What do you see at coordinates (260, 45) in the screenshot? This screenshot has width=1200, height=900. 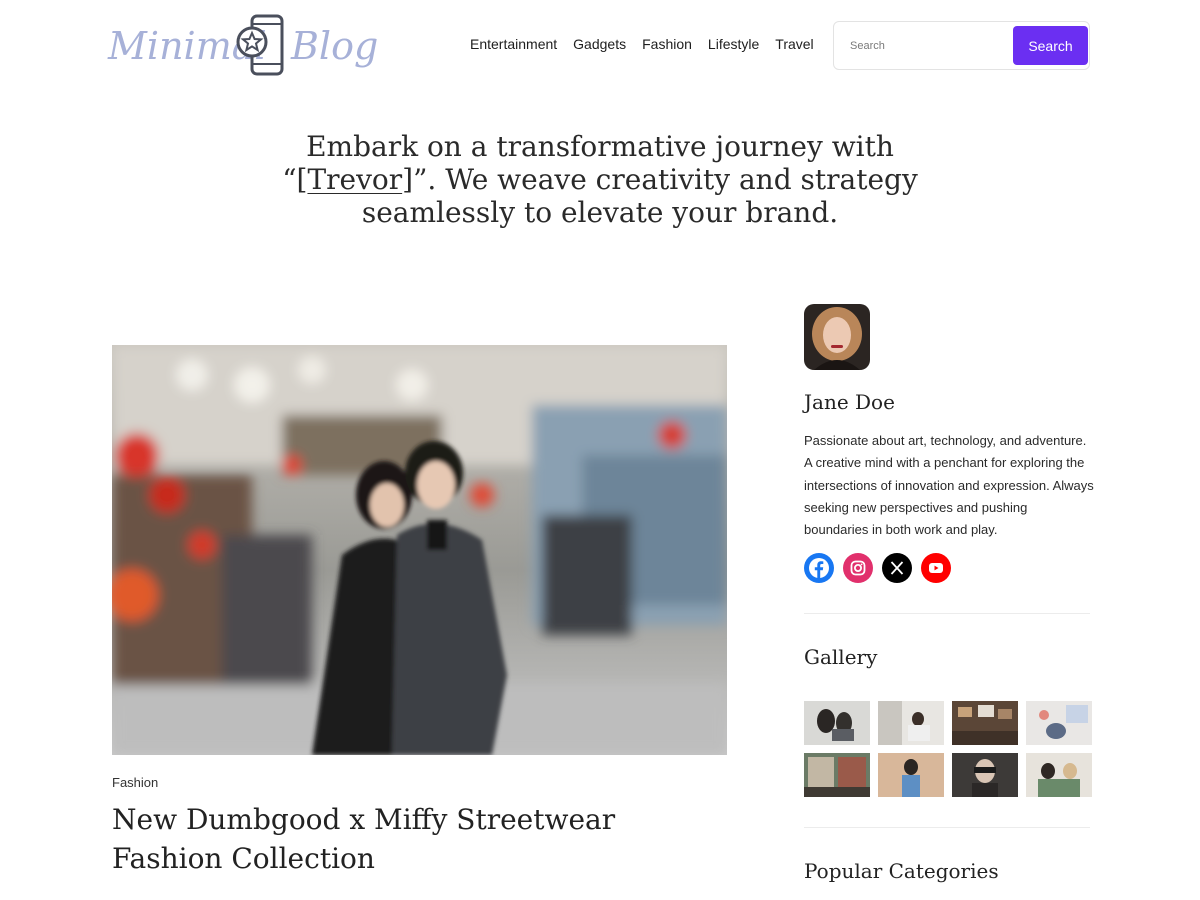 I see `phone-star-icon` at bounding box center [260, 45].